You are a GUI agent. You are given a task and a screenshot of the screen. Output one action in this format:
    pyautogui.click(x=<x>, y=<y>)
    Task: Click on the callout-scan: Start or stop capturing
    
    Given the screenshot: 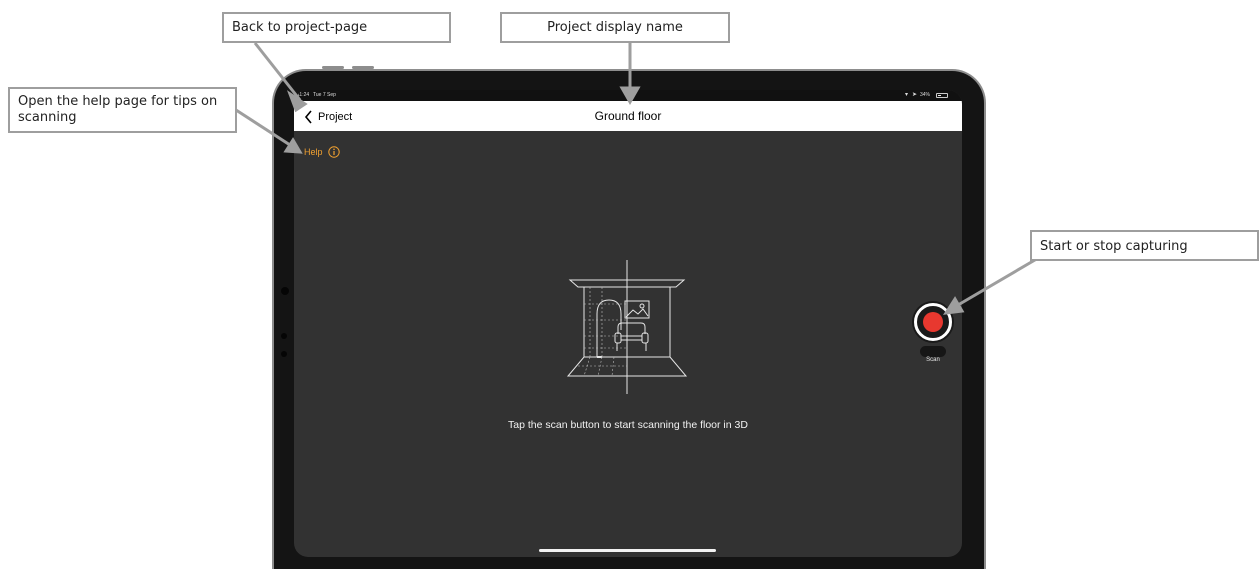 What is the action you would take?
    pyautogui.click(x=1144, y=245)
    